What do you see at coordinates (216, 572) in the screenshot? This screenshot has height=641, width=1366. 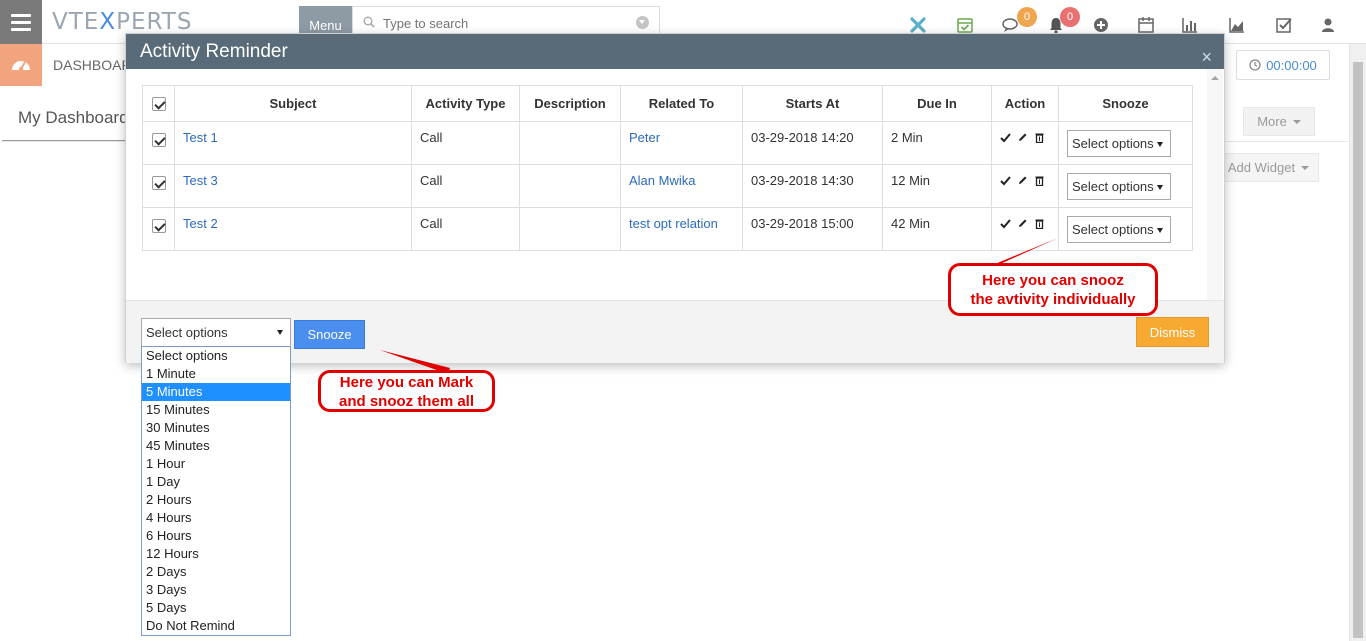 I see `snooze-option: 2 Days` at bounding box center [216, 572].